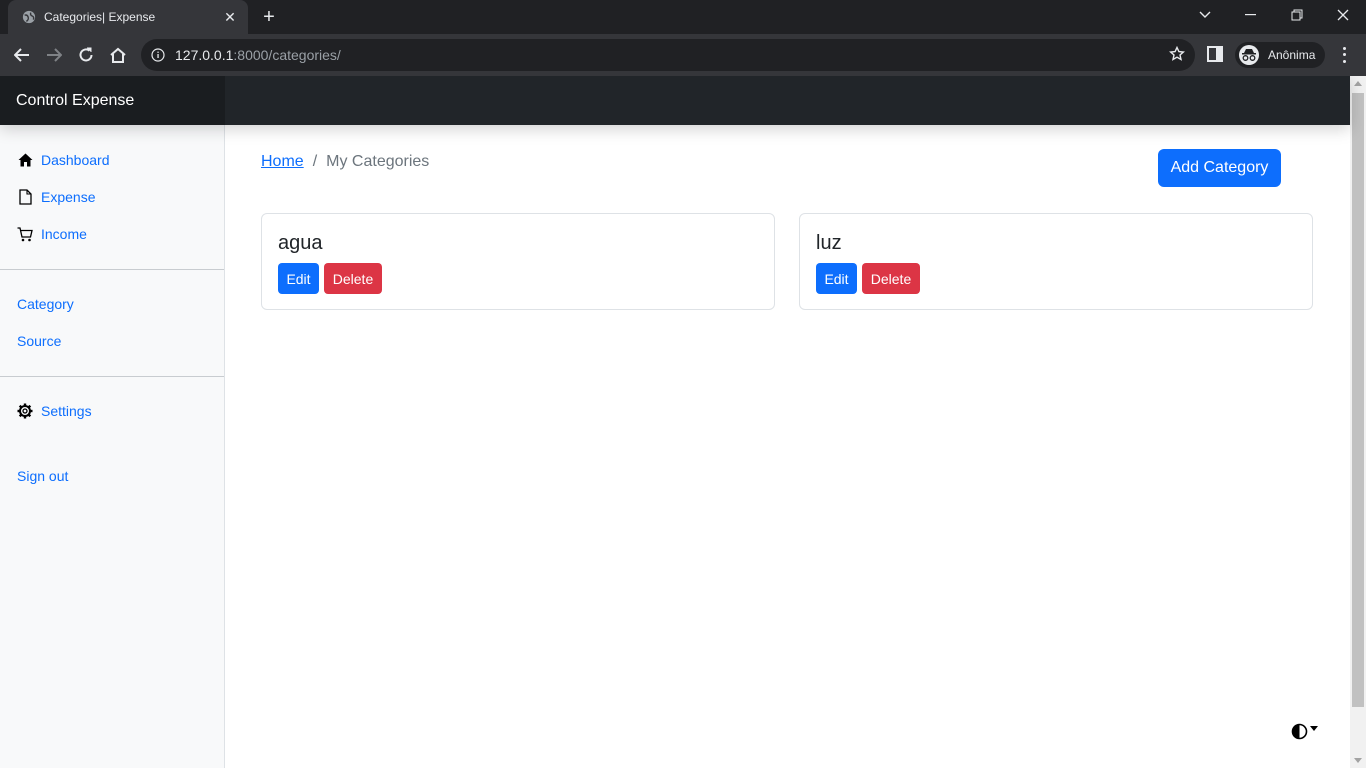 This screenshot has width=1366, height=768. Describe the element at coordinates (22, 55) in the screenshot. I see `back-arrow-icon` at that location.